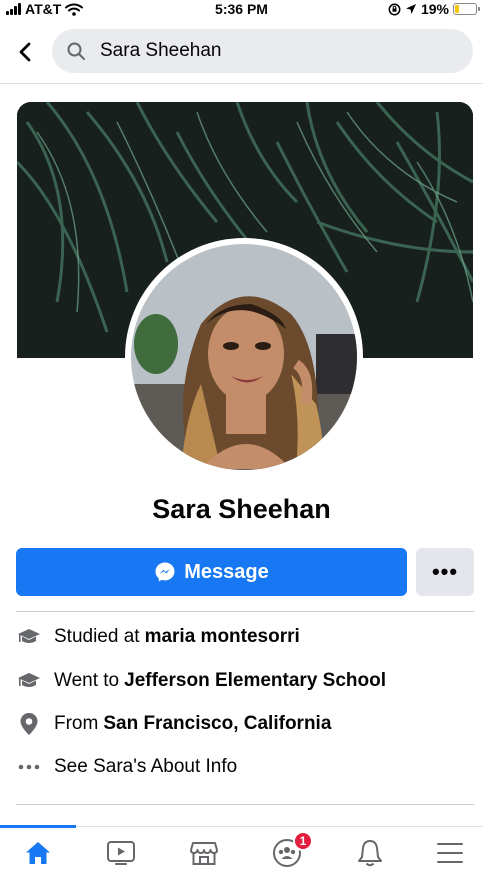 This screenshot has height=877, width=483. What do you see at coordinates (262, 51) in the screenshot?
I see `search-input: Sara Sheehan` at bounding box center [262, 51].